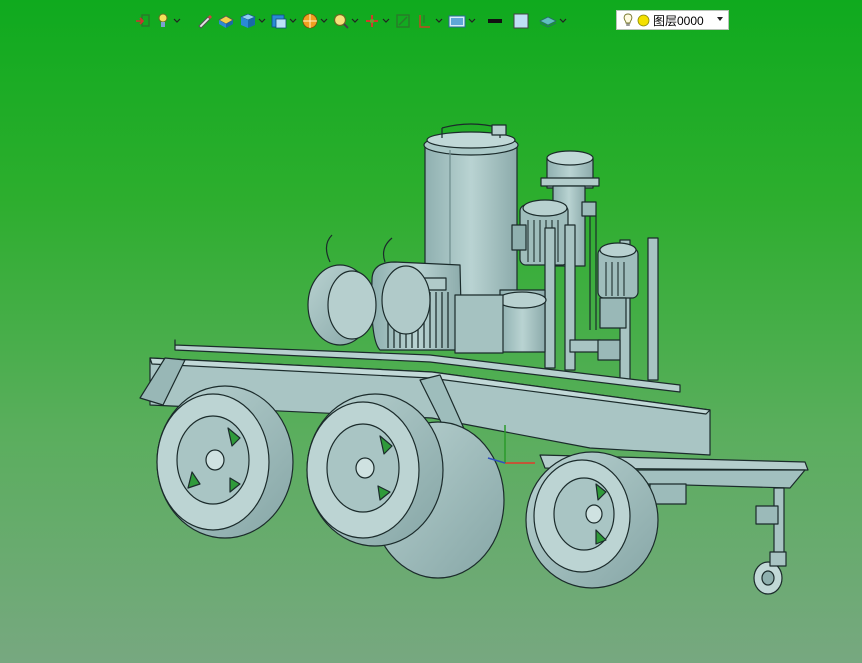  What do you see at coordinates (720, 19) in the screenshot?
I see `dropdown-arrow-icon` at bounding box center [720, 19].